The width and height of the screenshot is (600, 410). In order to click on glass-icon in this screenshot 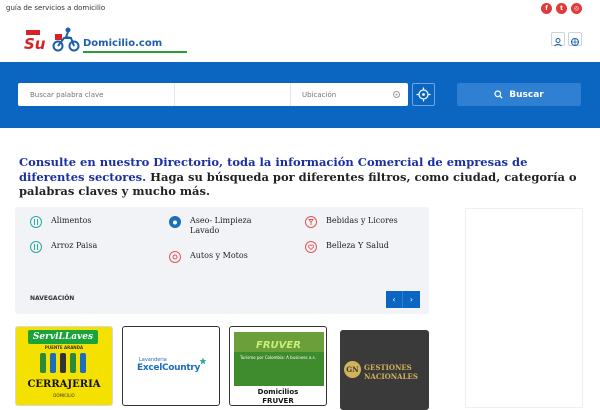, I will do `click(311, 222)`.